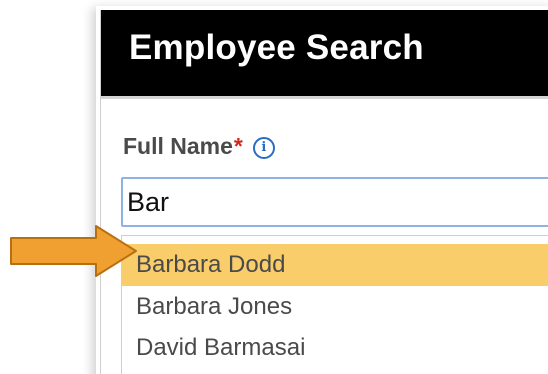  Describe the element at coordinates (335, 348) in the screenshot. I see `autocomplete-option-david-barmasai: David Barmasai` at that location.